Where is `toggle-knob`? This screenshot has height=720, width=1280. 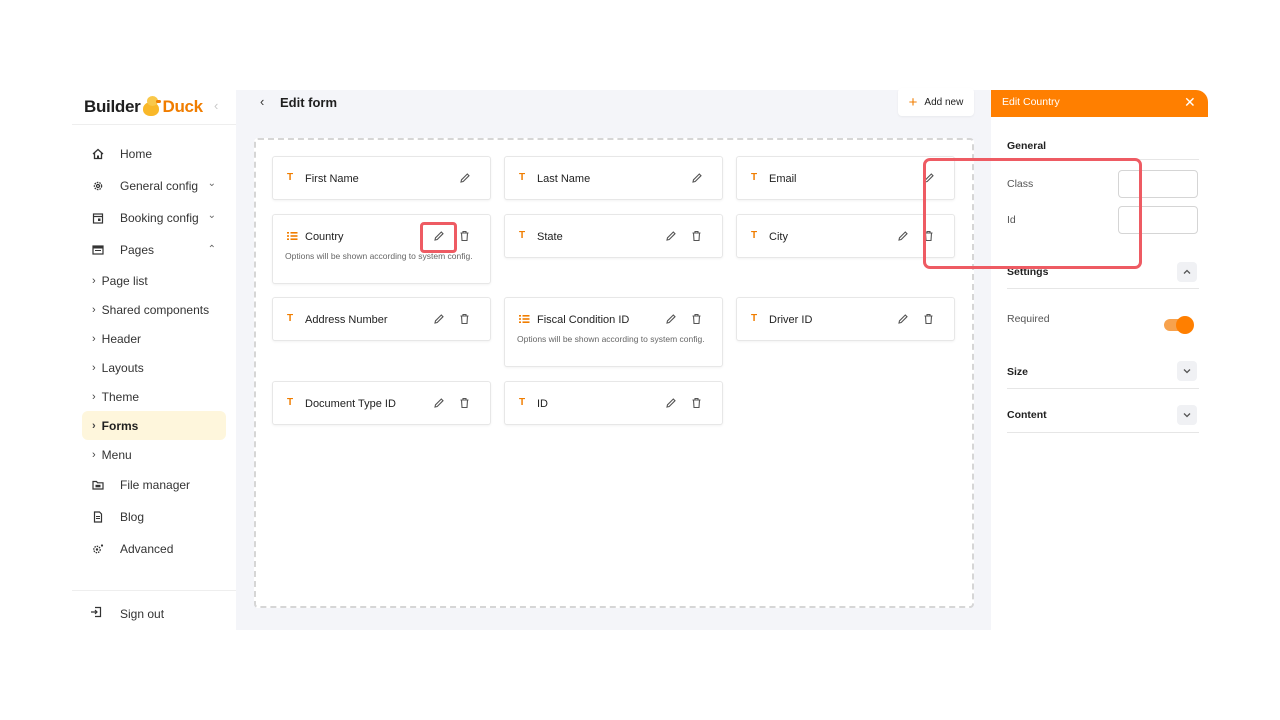 toggle-knob is located at coordinates (1185, 325).